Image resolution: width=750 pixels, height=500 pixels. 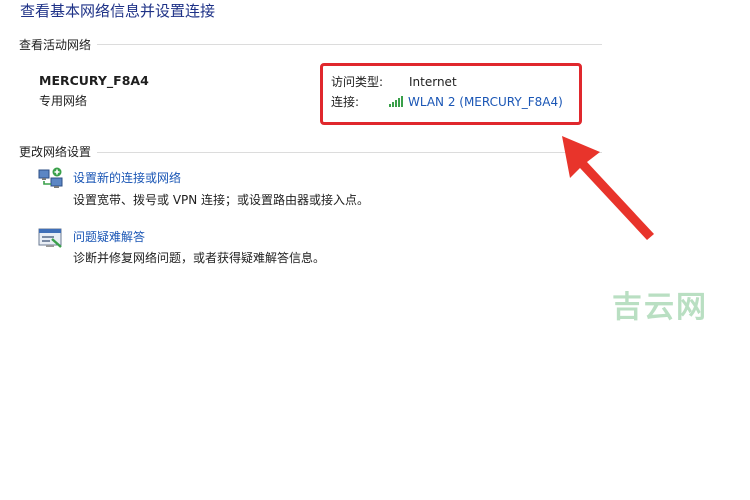 I want to click on red-arrow-icon, so click(x=608, y=188).